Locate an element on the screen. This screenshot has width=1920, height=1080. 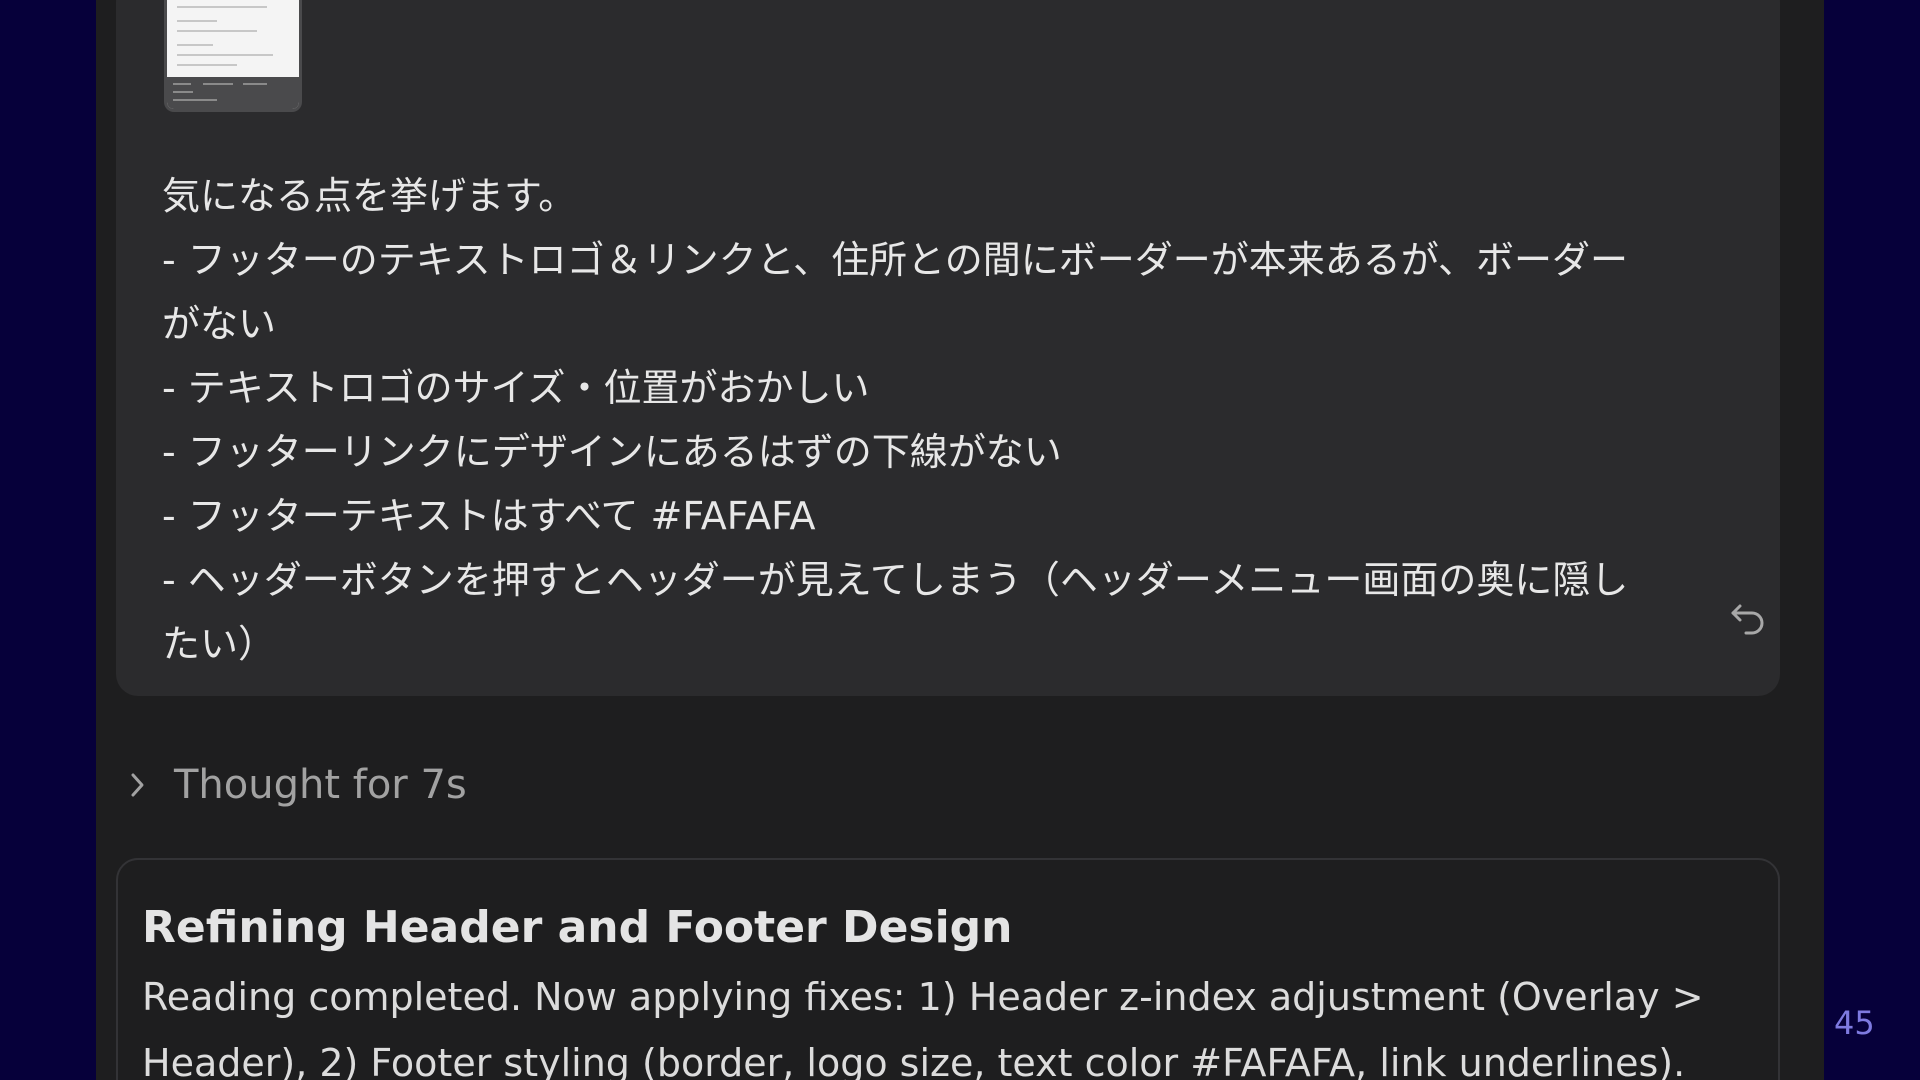
message-line: - フッターリンクにデザインにあるはずの下線がない is located at coordinates (612, 452).